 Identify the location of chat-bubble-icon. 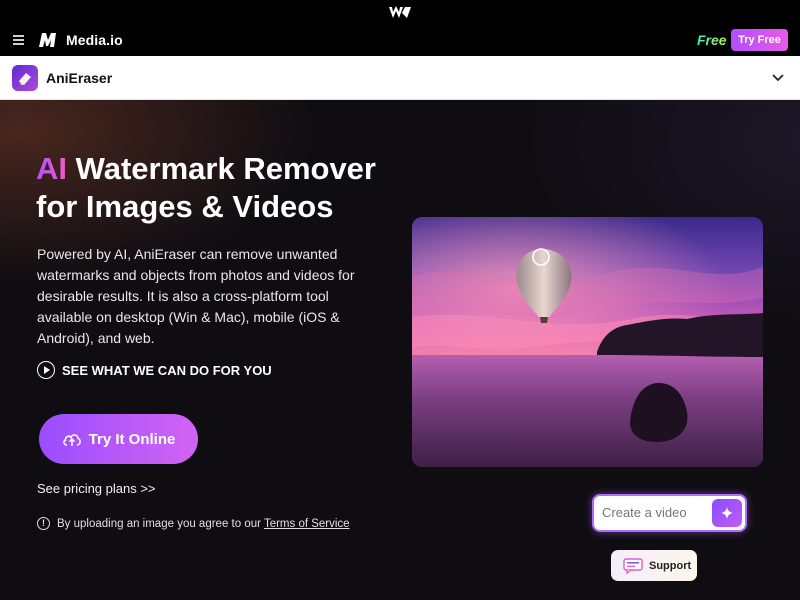
(633, 565).